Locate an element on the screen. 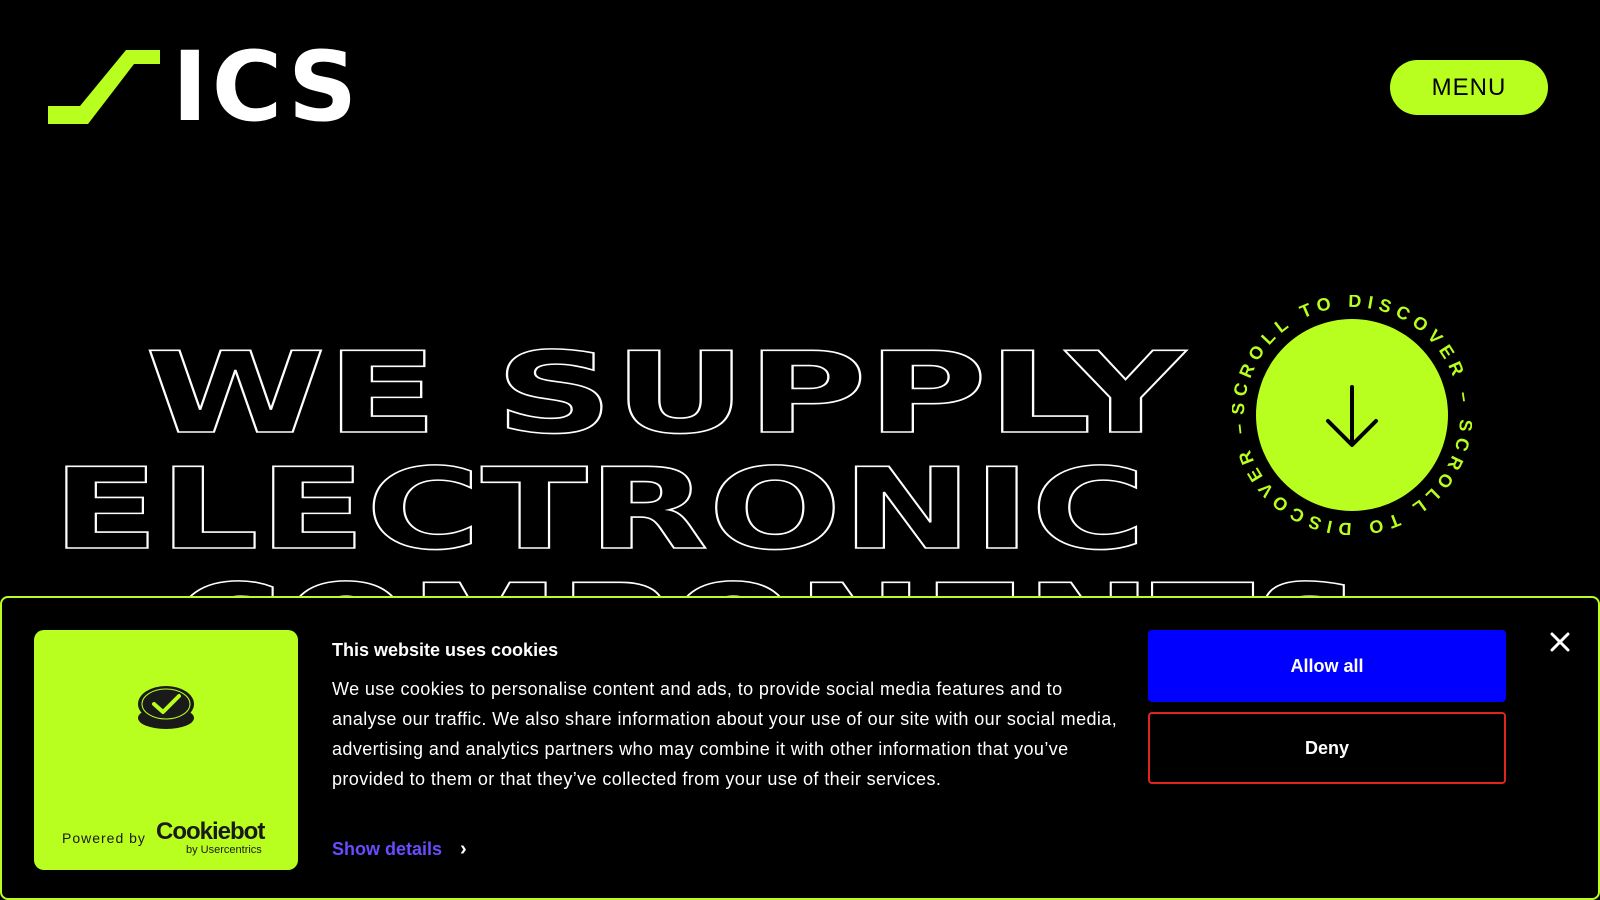 The image size is (1600, 900). close-icon is located at coordinates (1560, 642).